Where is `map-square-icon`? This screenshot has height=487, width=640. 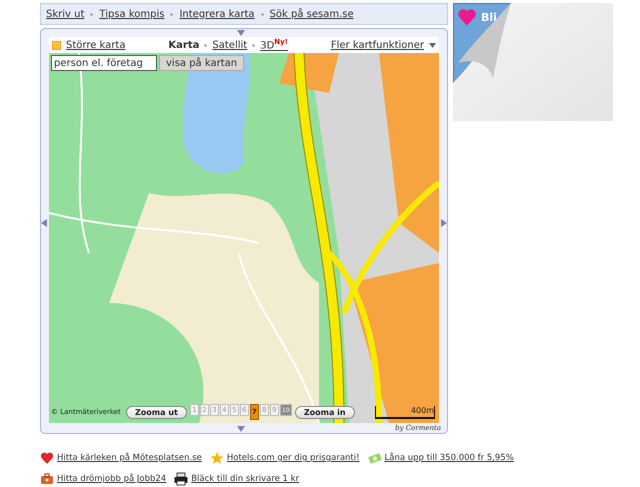
map-square-icon is located at coordinates (56, 45).